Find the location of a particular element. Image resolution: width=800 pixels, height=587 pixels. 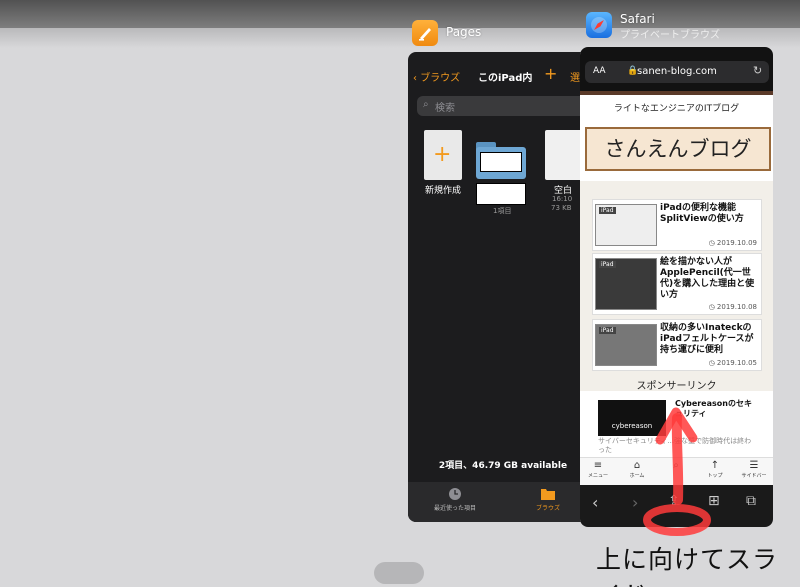

sidebar-label: サイドバー is located at coordinates (754, 476).